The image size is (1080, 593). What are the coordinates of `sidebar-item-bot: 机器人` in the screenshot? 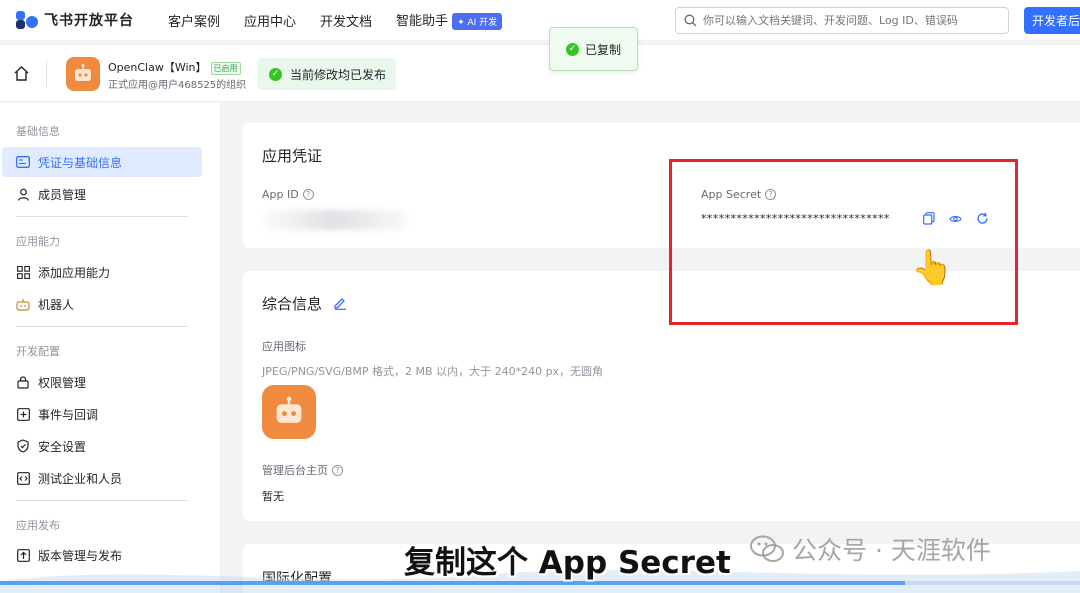 It's located at (102, 304).